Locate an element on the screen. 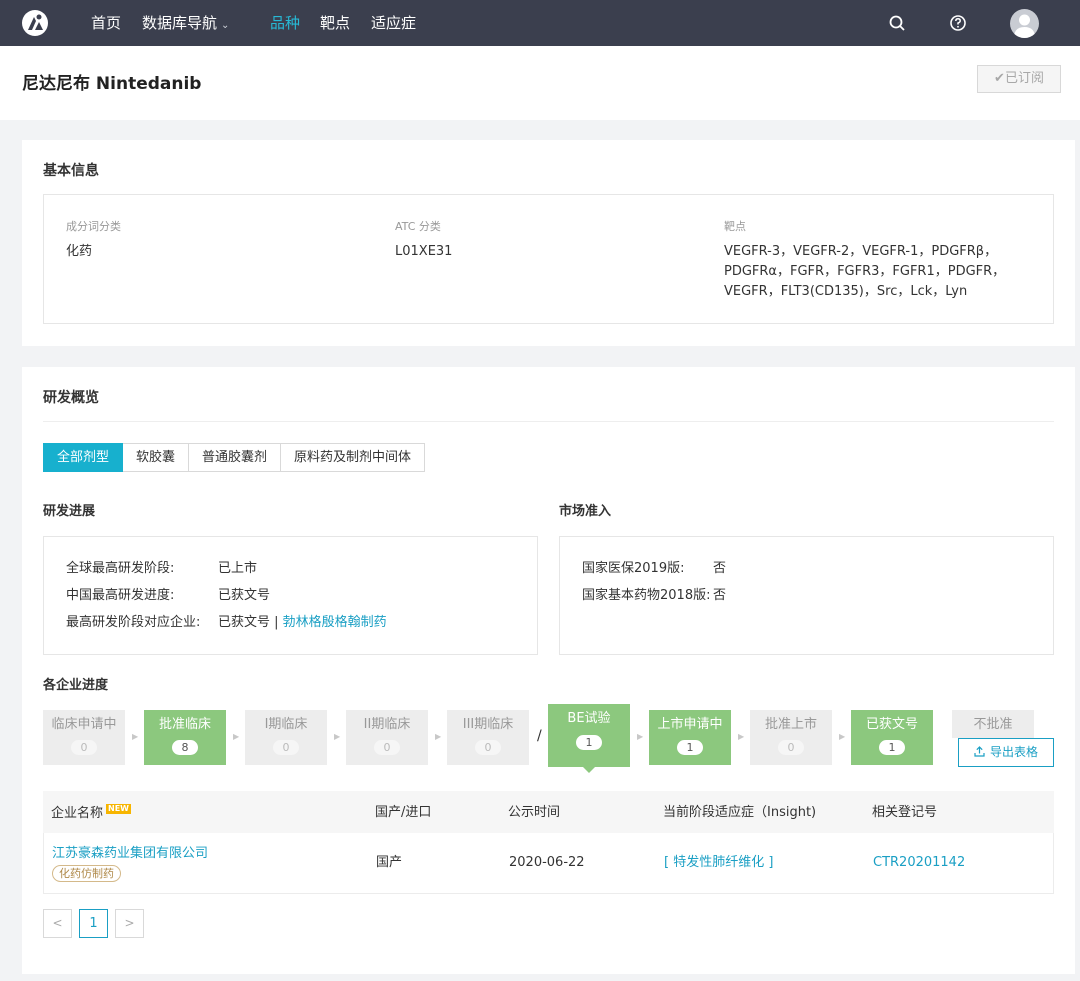 The width and height of the screenshot is (1080, 981). insurance-value: 否 is located at coordinates (720, 568).